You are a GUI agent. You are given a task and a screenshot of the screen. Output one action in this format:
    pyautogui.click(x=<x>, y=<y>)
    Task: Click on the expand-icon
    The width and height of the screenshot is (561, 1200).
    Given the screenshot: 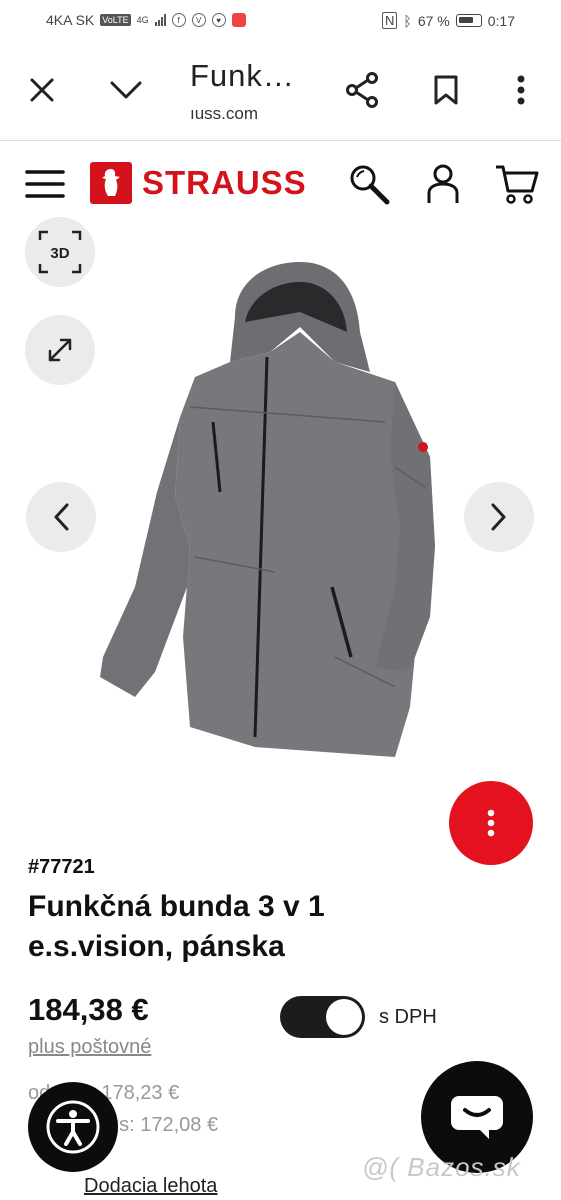 What is the action you would take?
    pyautogui.click(x=60, y=350)
    